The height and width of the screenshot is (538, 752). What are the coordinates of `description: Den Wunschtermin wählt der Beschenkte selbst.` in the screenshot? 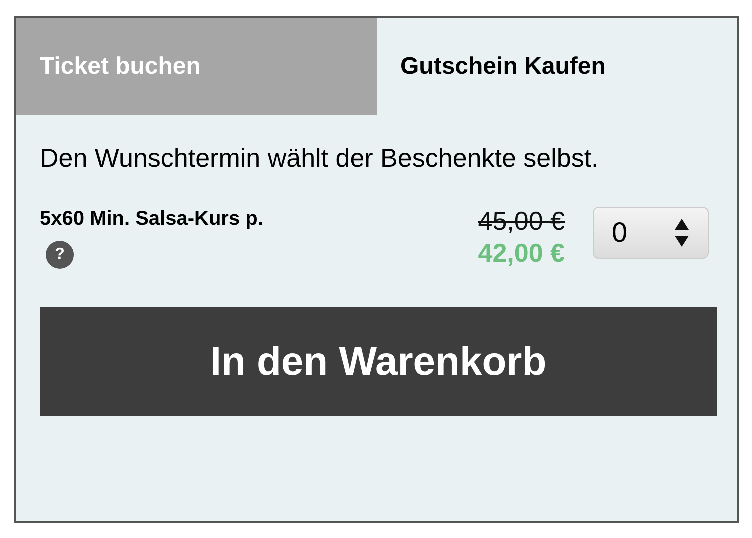 It's located at (320, 158).